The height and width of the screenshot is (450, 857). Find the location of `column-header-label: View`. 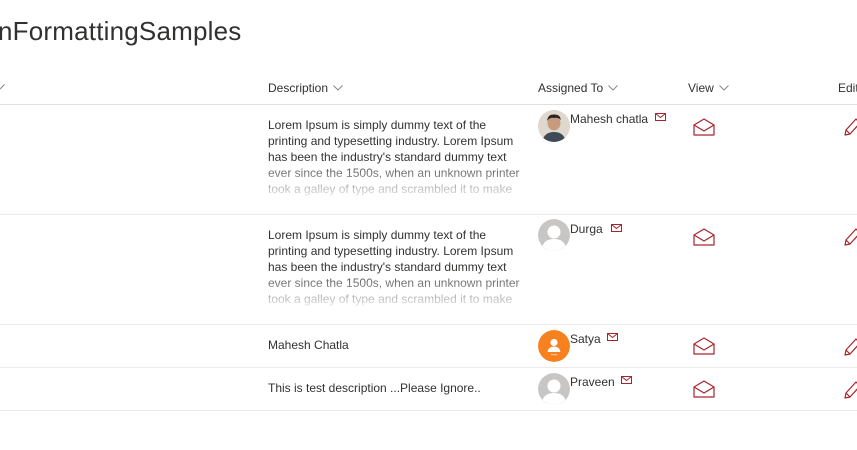

column-header-label: View is located at coordinates (701, 88).